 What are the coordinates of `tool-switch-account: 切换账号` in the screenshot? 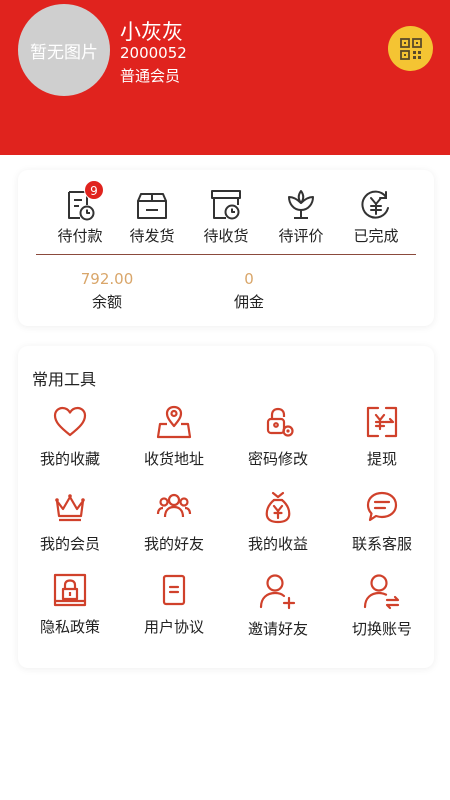 It's located at (382, 605).